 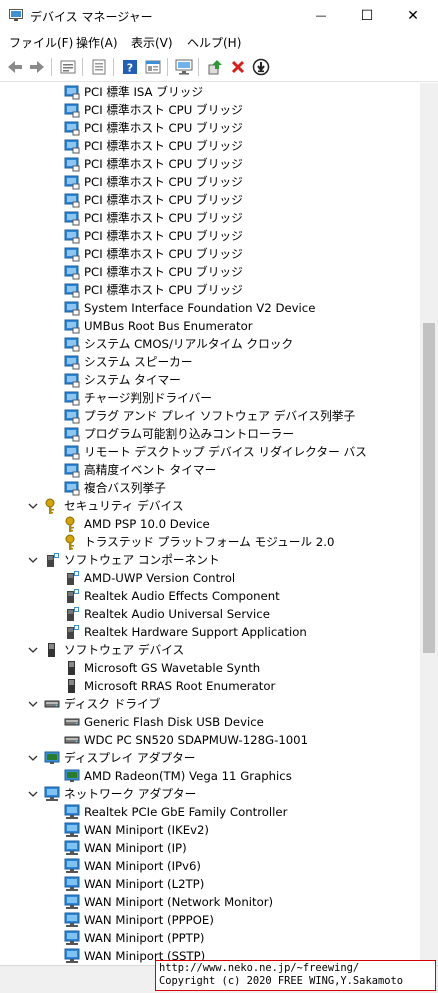 I want to click on tree-device-node: UMBus Root Bus Enumerator, so click(x=210, y=326).